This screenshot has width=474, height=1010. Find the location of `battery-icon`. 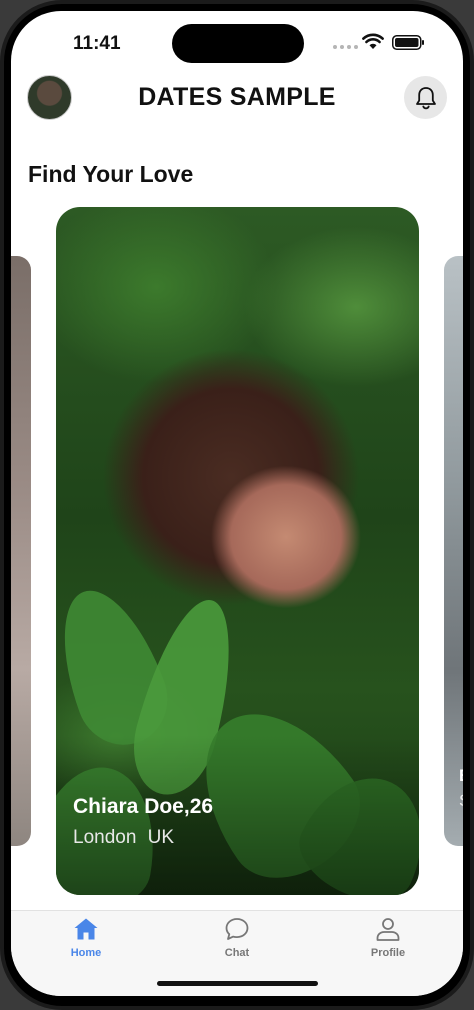

battery-icon is located at coordinates (408, 42).